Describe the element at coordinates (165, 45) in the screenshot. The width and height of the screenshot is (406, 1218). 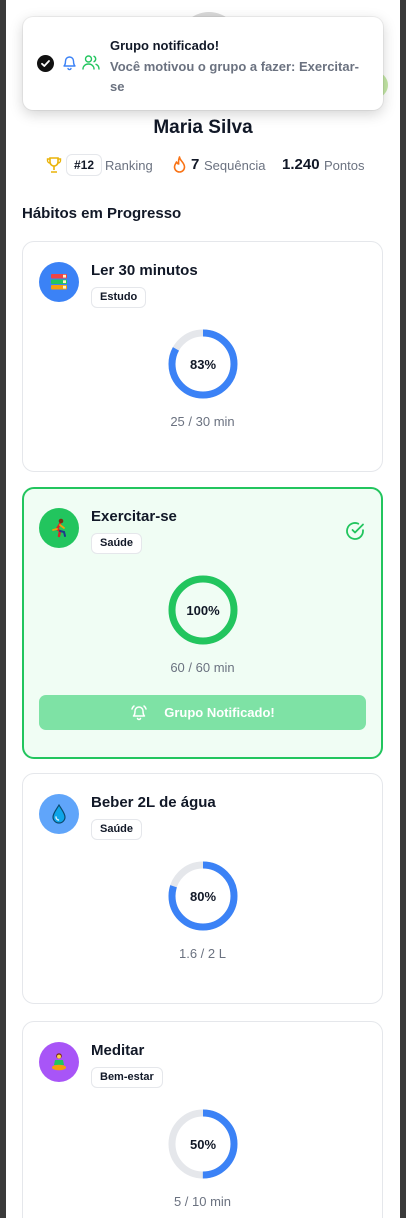
I see `toast-title: Grupo notificado!` at that location.